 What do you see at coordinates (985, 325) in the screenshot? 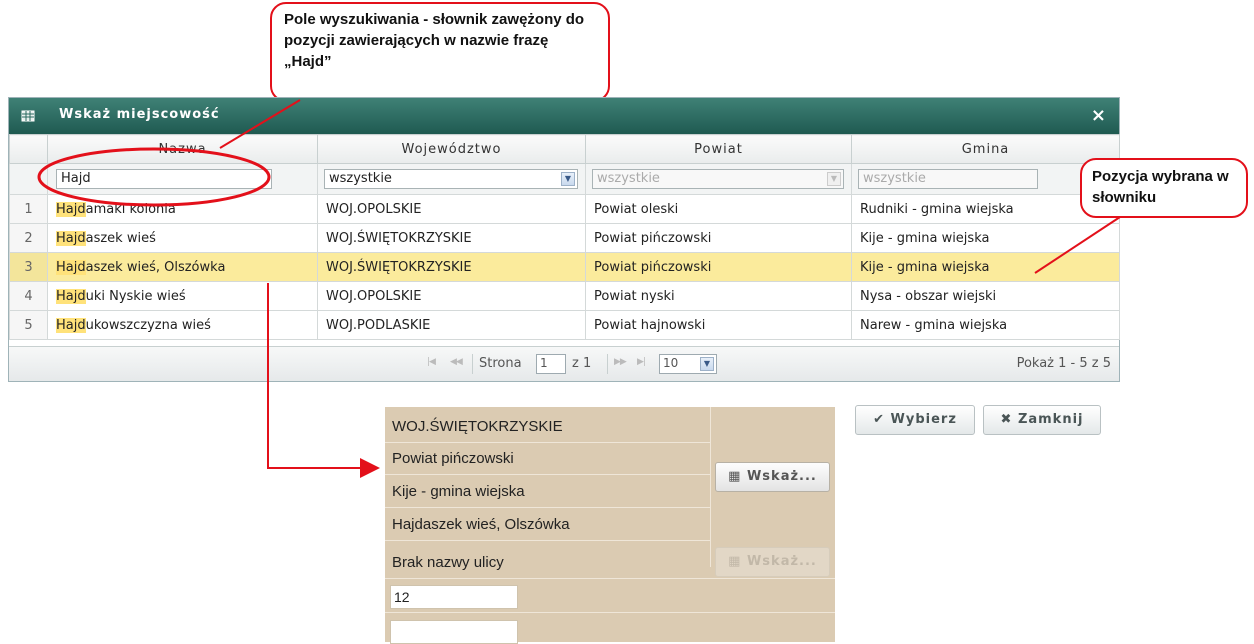
I see `cell-gmina: Narew - gmina wiejska` at bounding box center [985, 325].